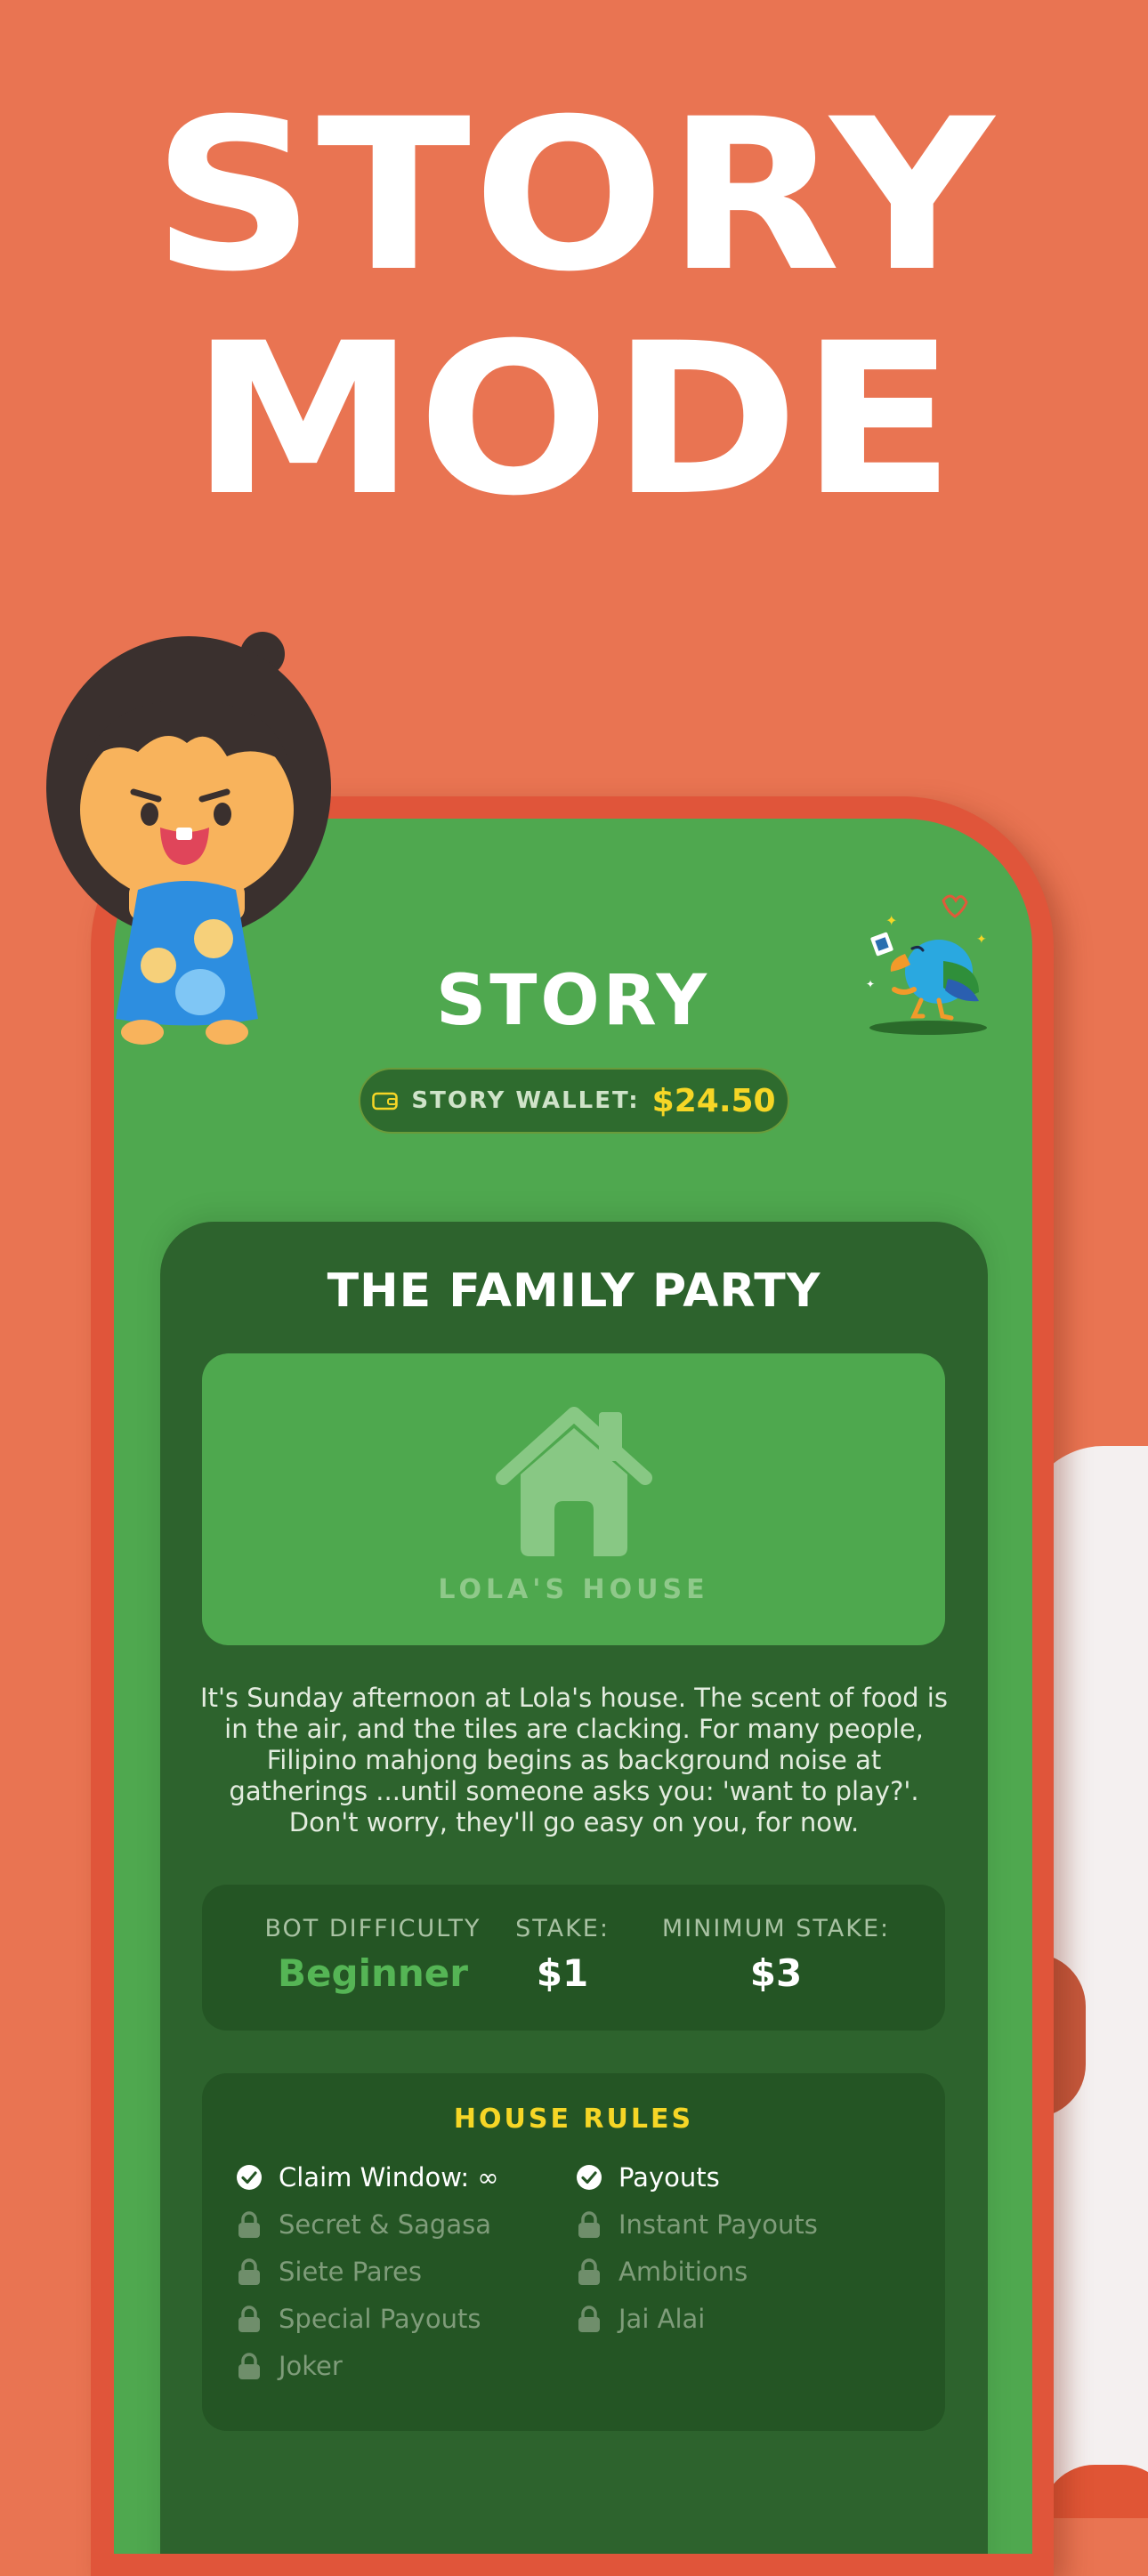 This screenshot has height=2576, width=1148. I want to click on rule-label: Joker, so click(311, 2366).